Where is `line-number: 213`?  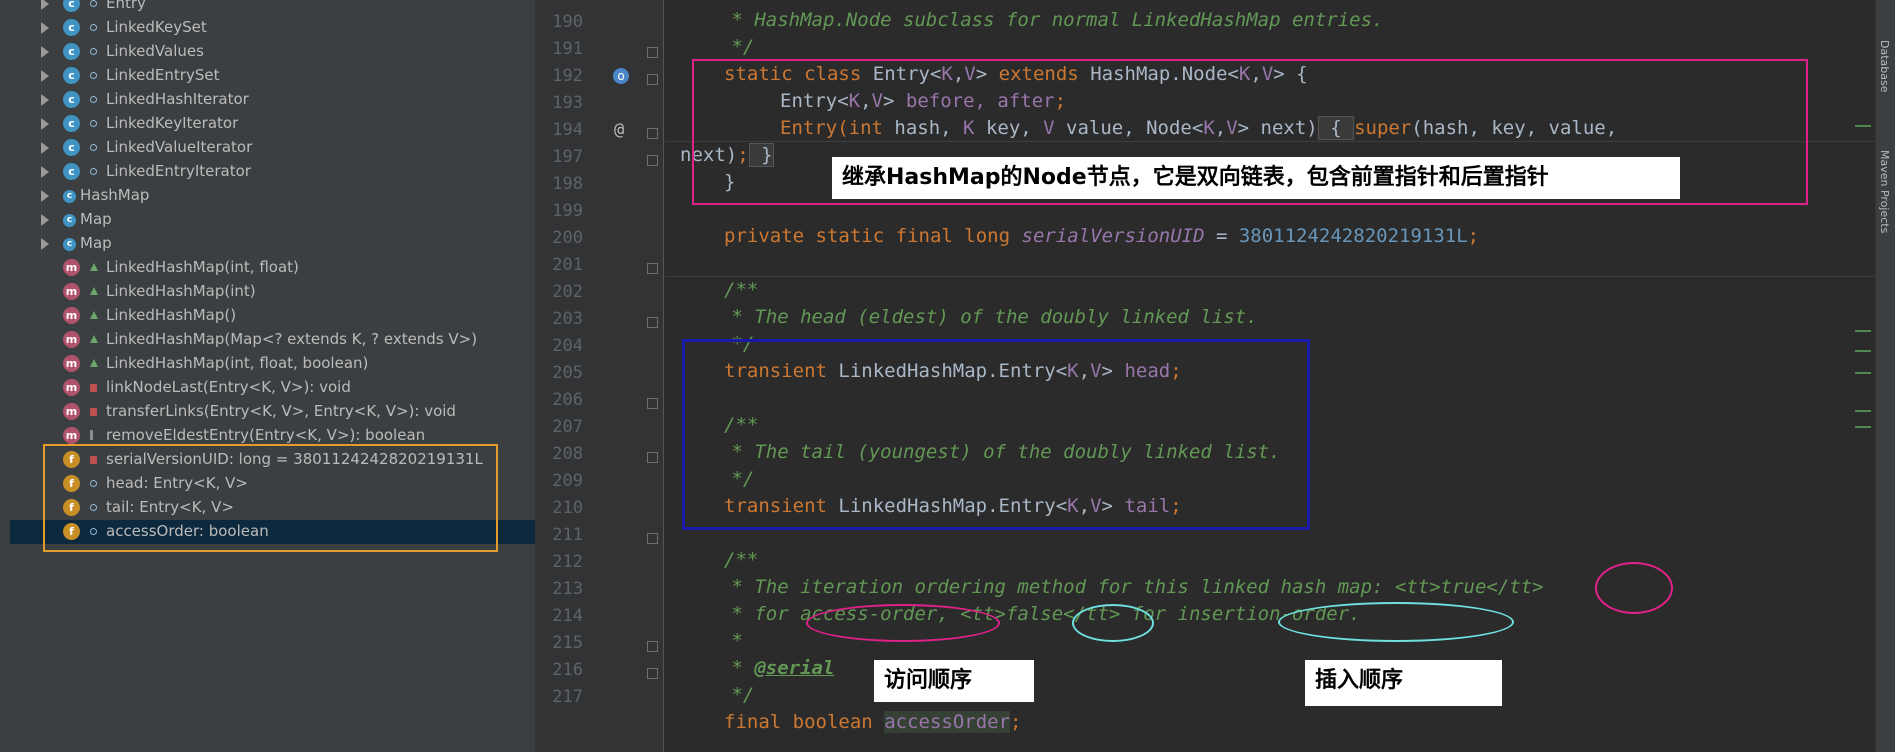 line-number: 213 is located at coordinates (567, 589).